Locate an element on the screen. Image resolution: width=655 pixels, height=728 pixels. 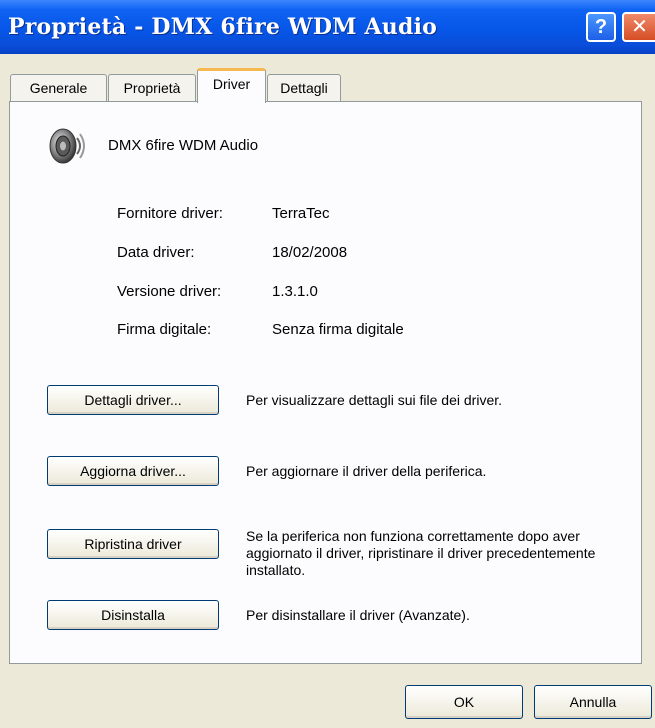
uninstall-button: Disinstalla is located at coordinates (133, 615).